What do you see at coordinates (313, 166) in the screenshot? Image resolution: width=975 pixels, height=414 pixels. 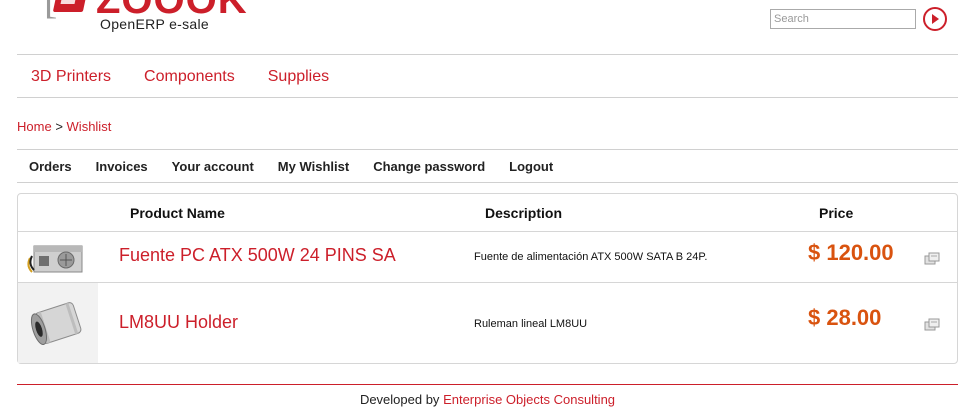 I see `account-link-my-wishlist: My Wishlist` at bounding box center [313, 166].